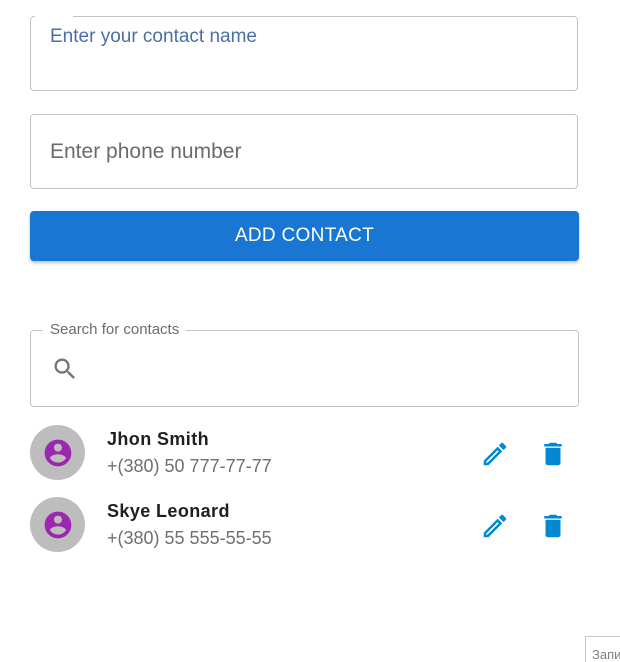 This screenshot has height=662, width=620. I want to click on contact-phone: +(380) 50 777-77-77, so click(189, 466).